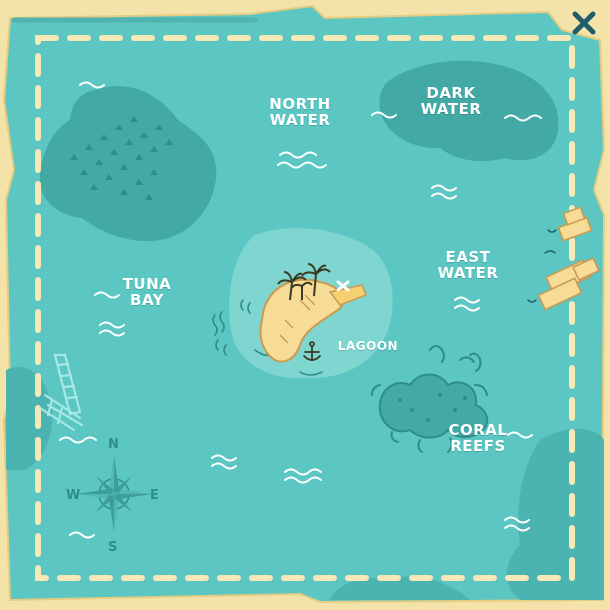 The image size is (610, 610). I want to click on close-icon, so click(584, 23).